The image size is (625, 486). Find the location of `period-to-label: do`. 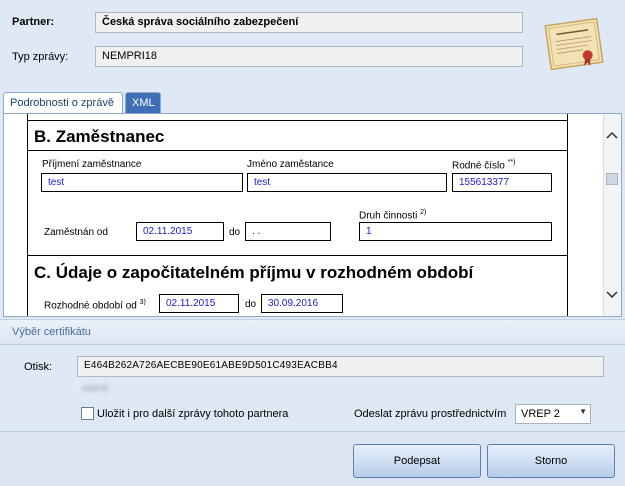

period-to-label: do is located at coordinates (251, 304).